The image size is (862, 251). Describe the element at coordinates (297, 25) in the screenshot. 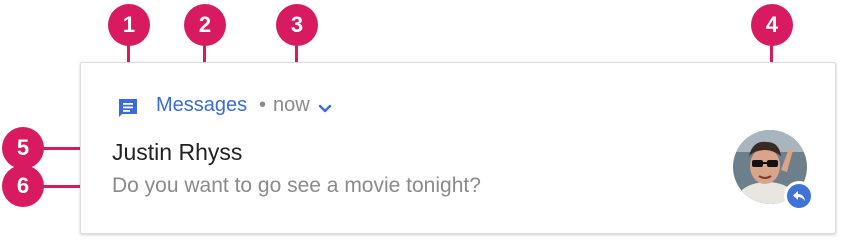

I see `callout-3: 3` at that location.